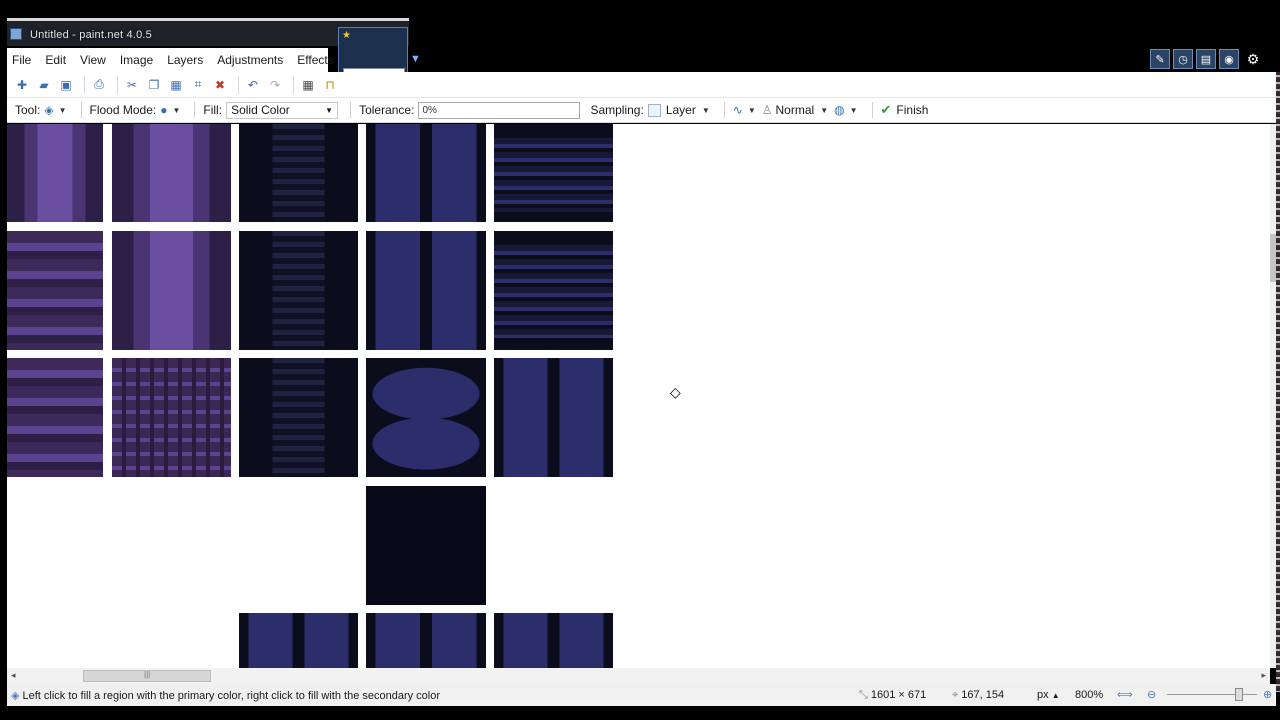  I want to click on tool-dropdown-icon: ▼, so click(63, 110).